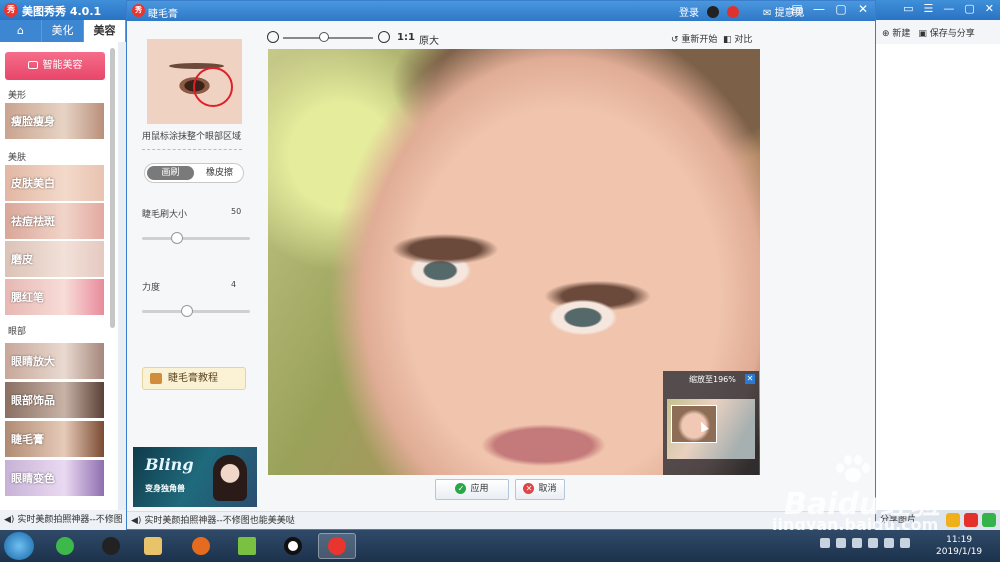 This screenshot has height=562, width=1000. I want to click on start-button, so click(19, 546).